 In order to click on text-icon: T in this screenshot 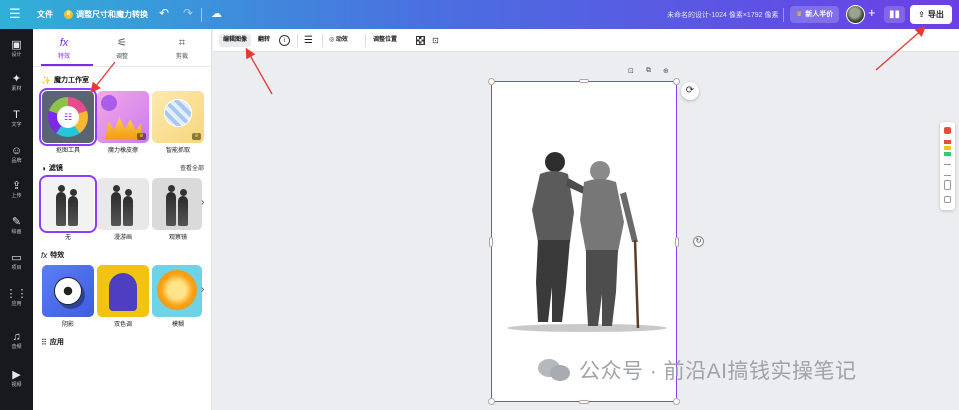, I will do `click(16, 115)`.